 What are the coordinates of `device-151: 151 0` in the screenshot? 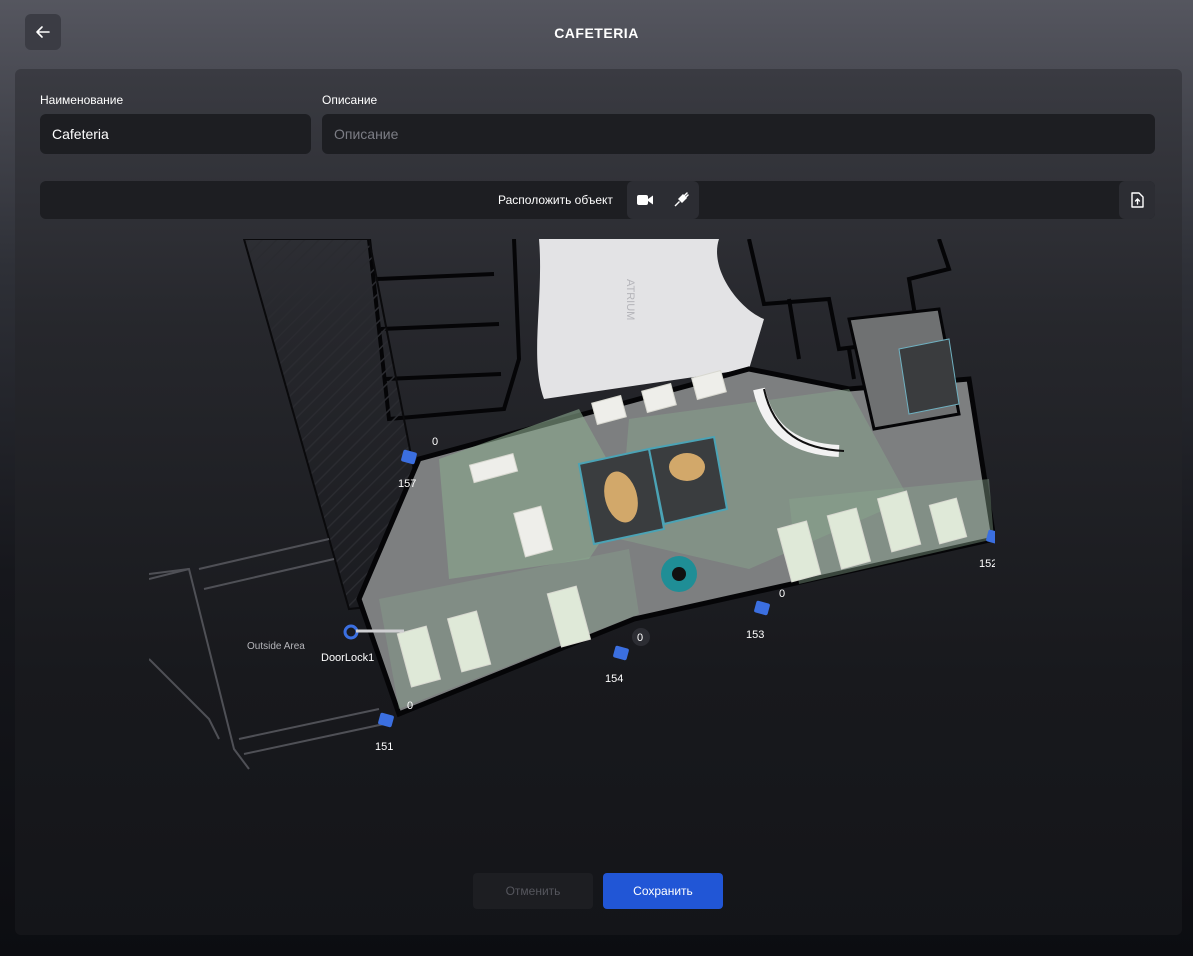 It's located at (394, 726).